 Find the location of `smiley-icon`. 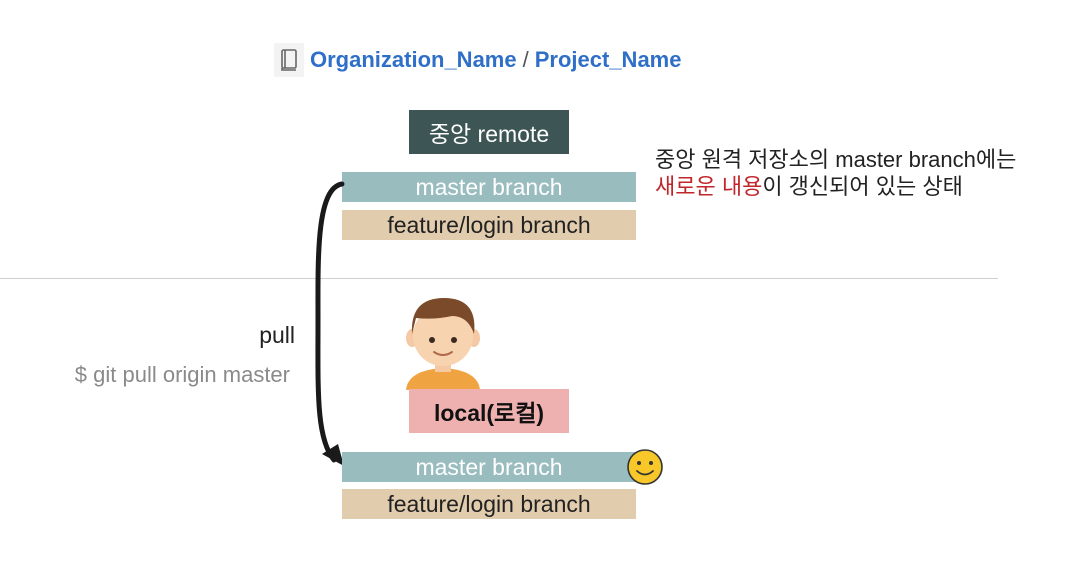

smiley-icon is located at coordinates (645, 467).